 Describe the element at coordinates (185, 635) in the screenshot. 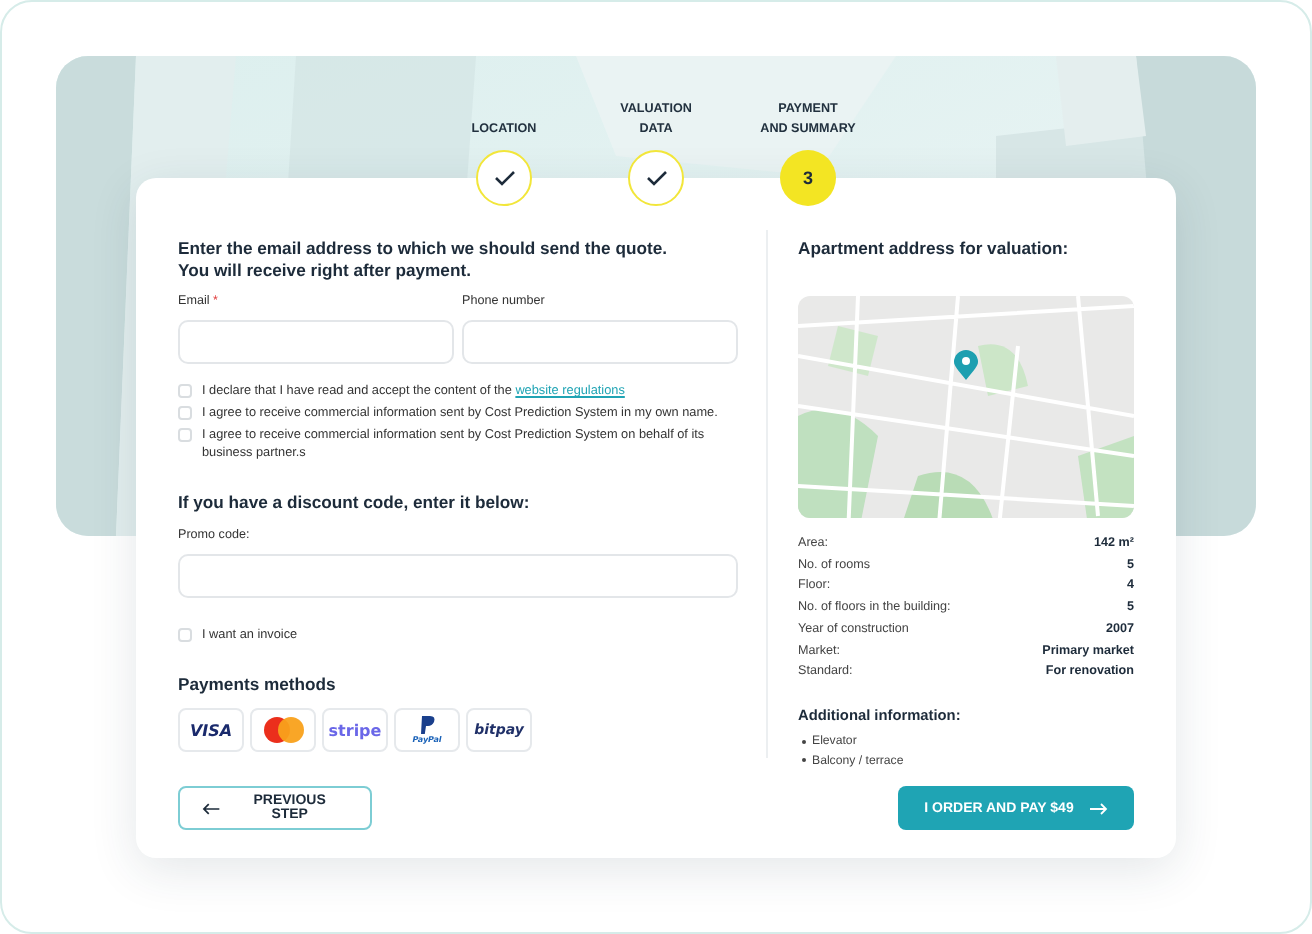

I see `checkbox` at that location.